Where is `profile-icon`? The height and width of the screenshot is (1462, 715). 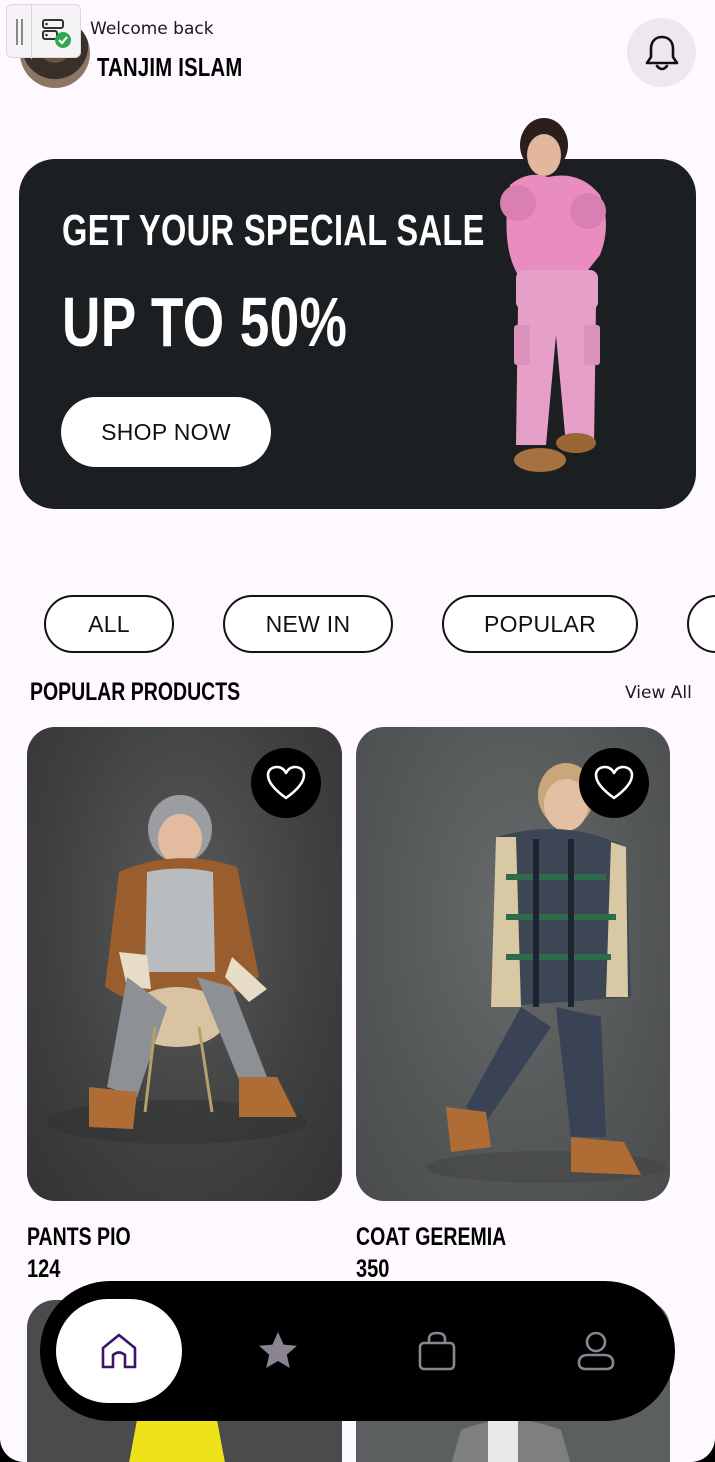 profile-icon is located at coordinates (596, 1351).